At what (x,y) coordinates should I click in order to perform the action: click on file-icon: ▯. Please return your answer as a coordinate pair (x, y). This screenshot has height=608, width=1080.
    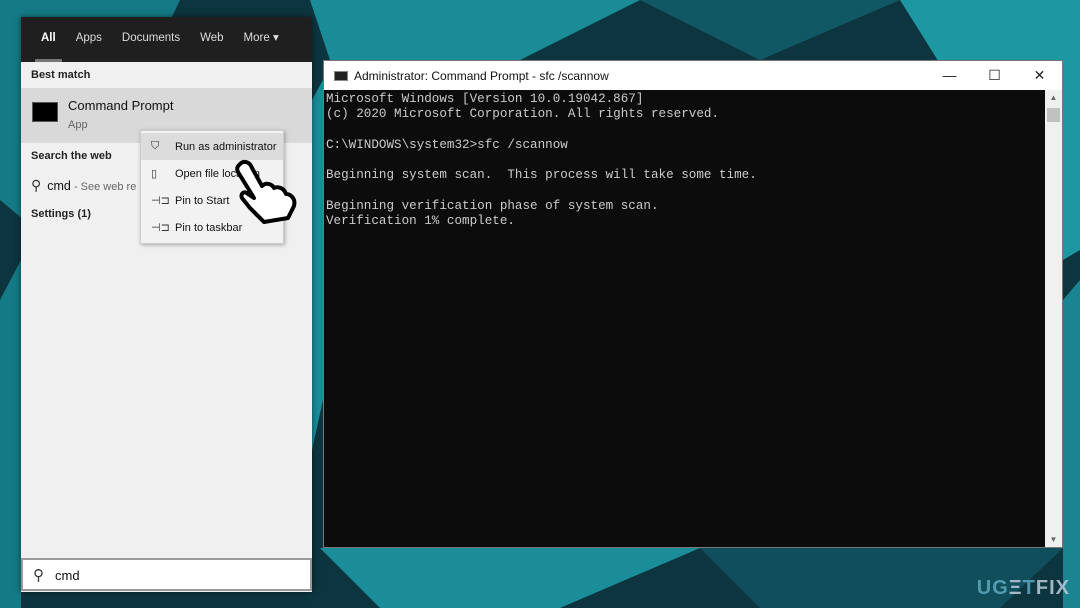
    Looking at the image, I should click on (154, 174).